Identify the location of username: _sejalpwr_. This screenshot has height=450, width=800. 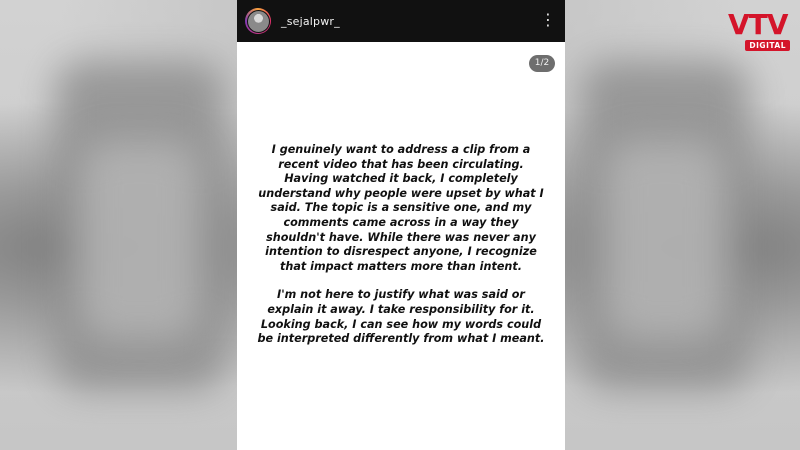
(310, 21).